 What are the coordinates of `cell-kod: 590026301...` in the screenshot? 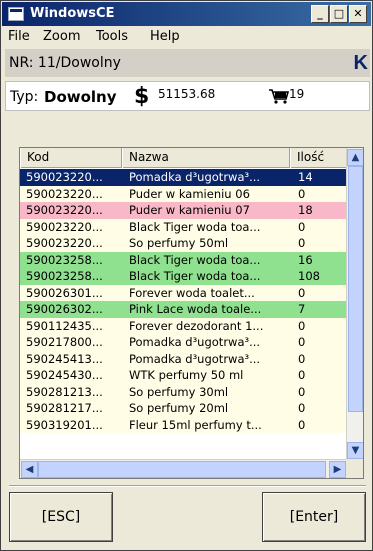 It's located at (64, 292).